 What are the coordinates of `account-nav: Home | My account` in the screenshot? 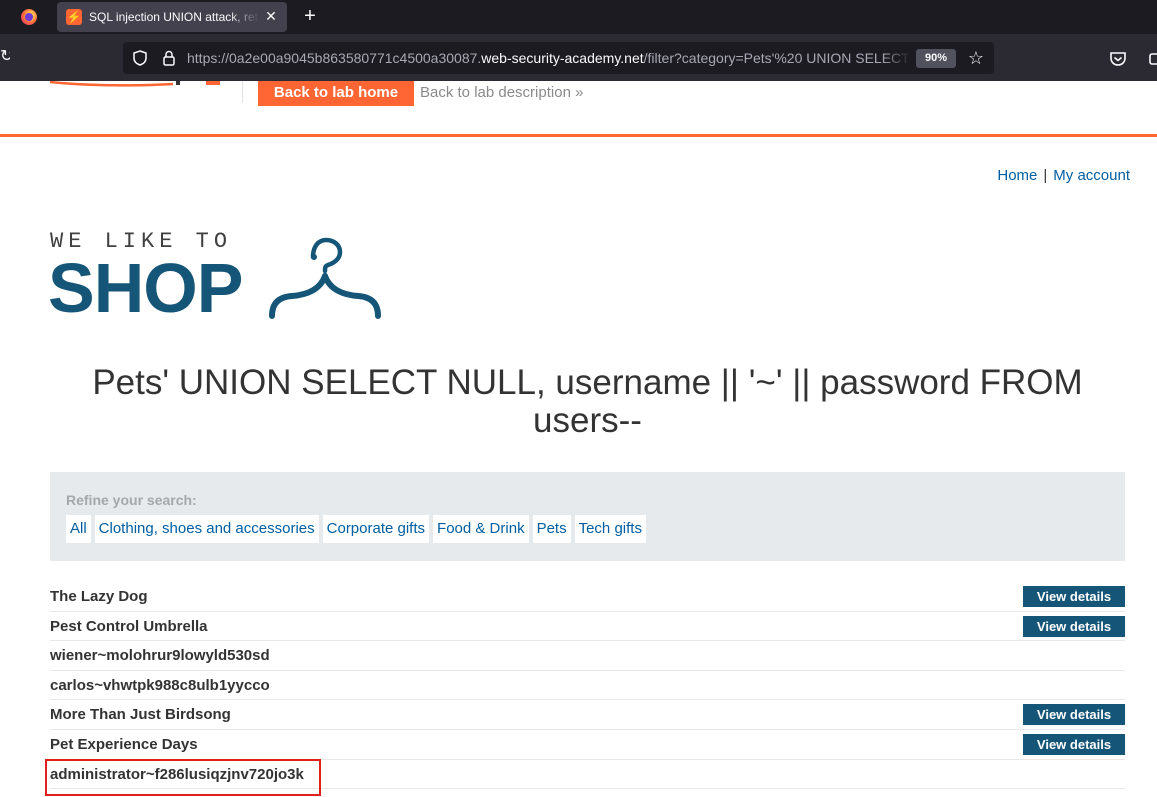 It's located at (1055, 176).